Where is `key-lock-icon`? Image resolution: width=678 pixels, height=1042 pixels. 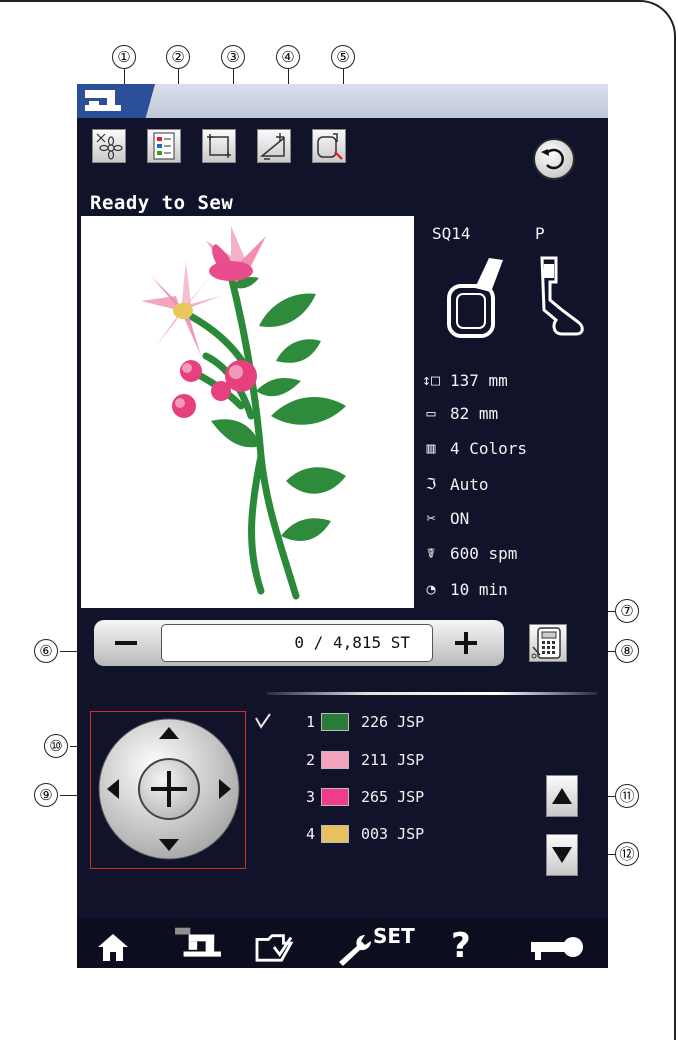
key-lock-icon is located at coordinates (557, 947).